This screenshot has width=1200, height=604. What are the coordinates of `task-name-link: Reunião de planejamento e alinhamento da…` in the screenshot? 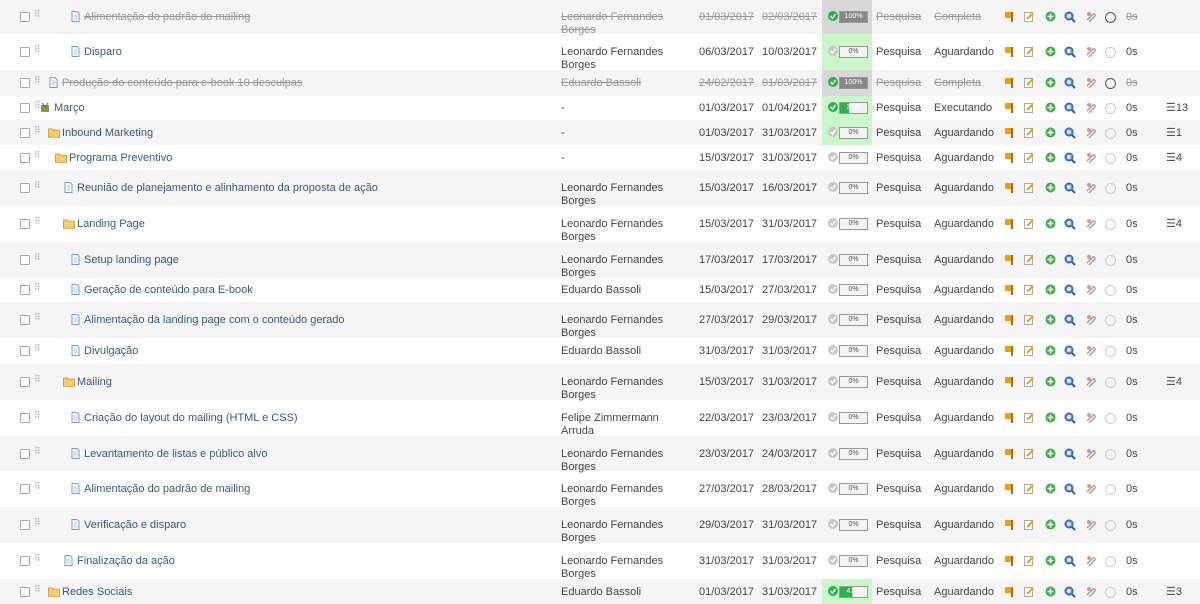 It's located at (227, 188).